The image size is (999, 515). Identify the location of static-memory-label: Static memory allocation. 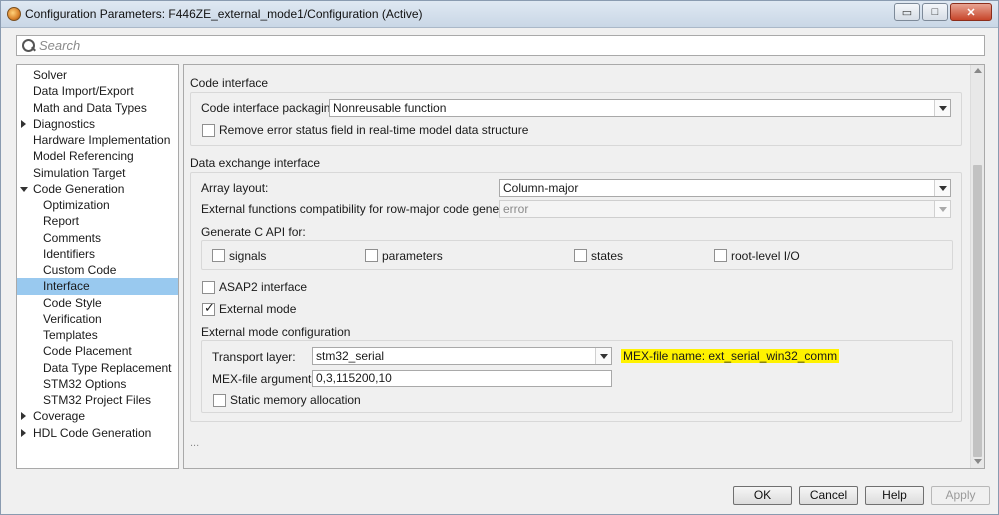
(295, 400).